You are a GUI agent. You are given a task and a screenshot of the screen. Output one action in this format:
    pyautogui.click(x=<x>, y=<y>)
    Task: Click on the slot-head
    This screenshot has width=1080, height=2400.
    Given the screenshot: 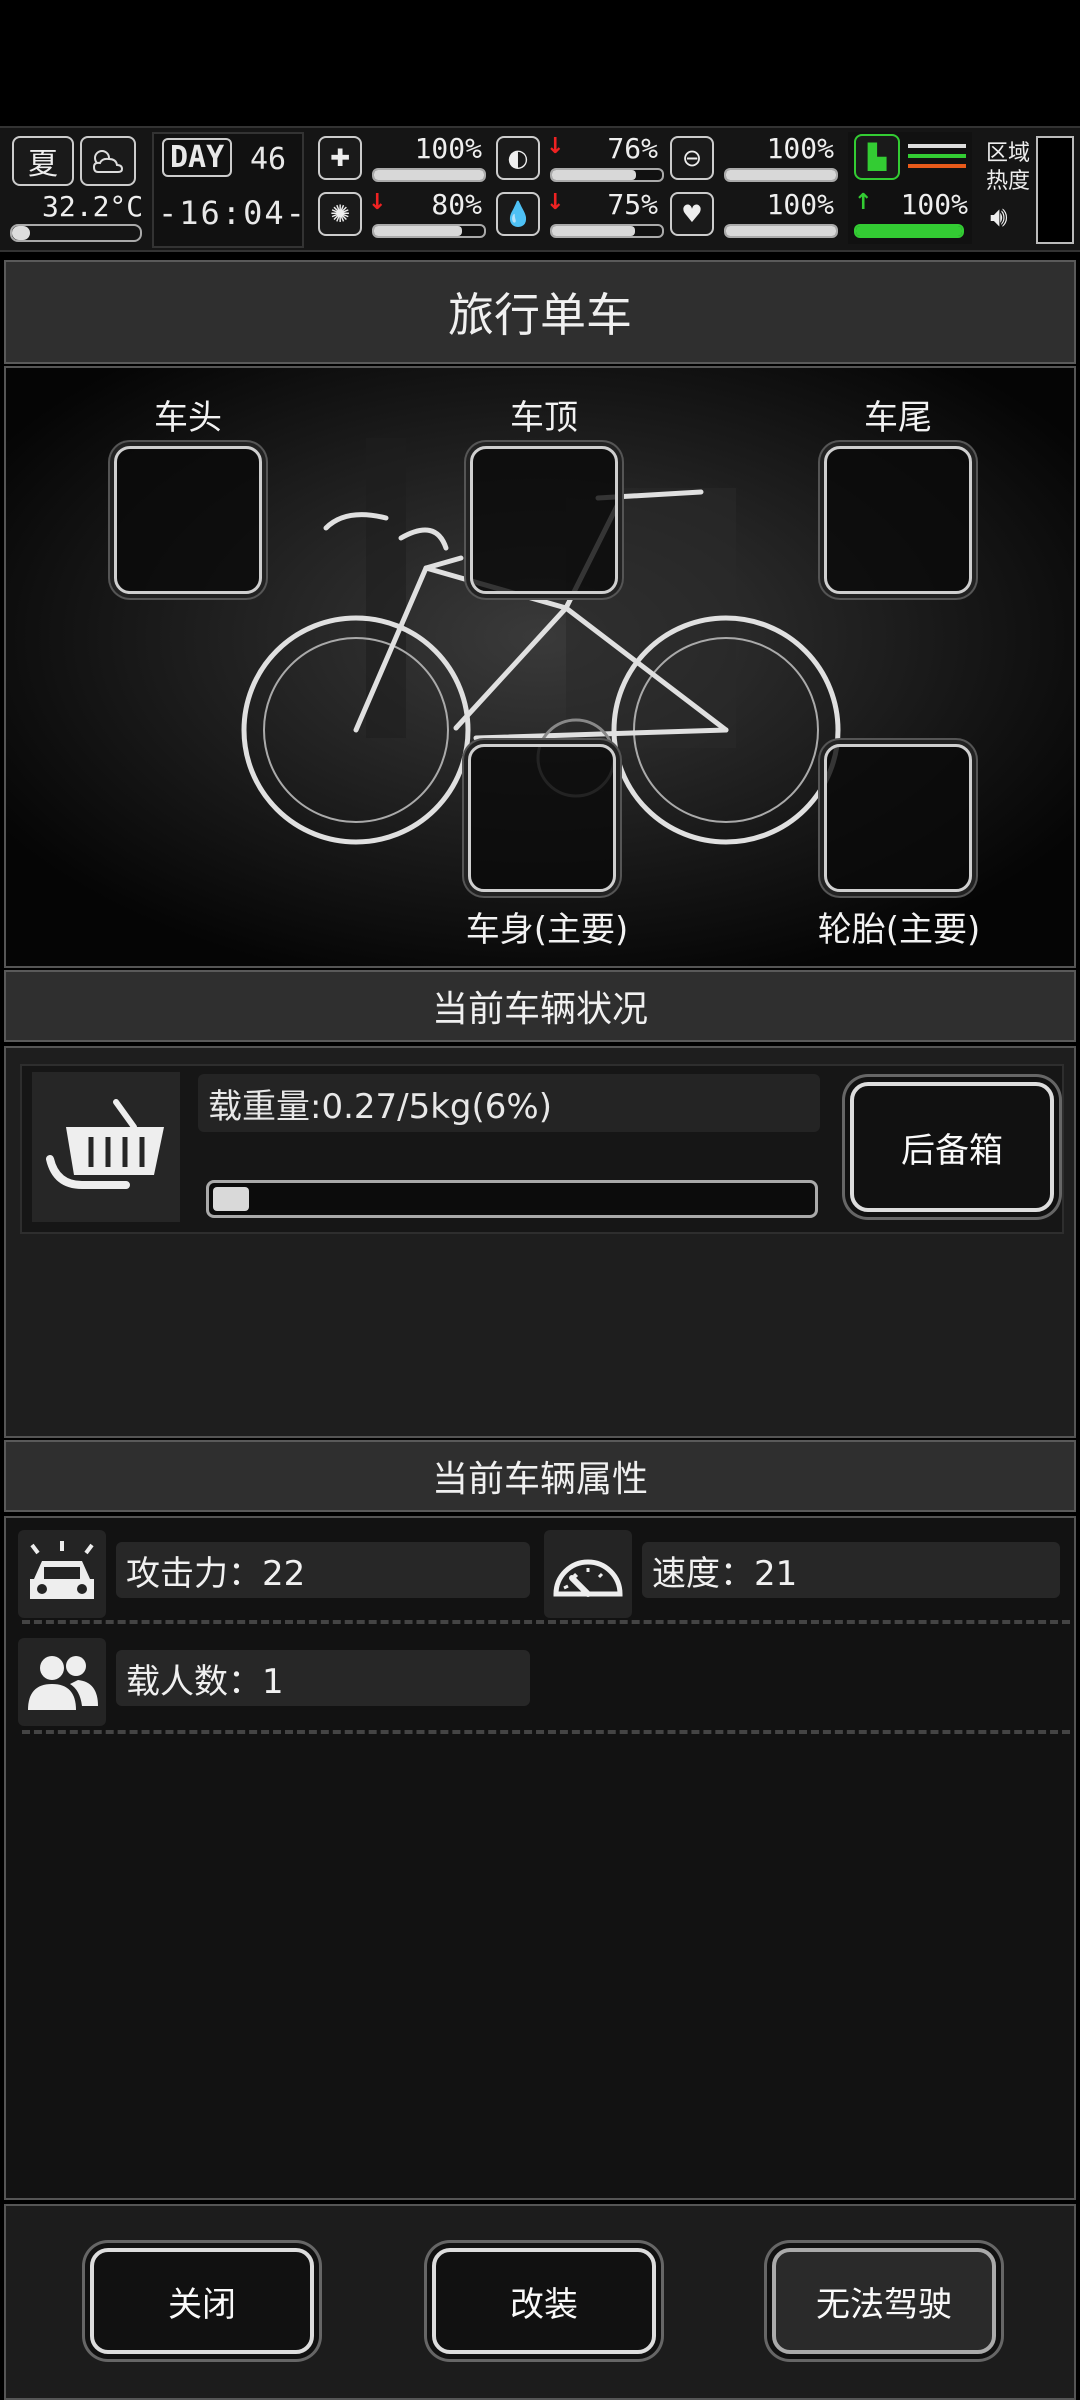 What is the action you would take?
    pyautogui.click(x=188, y=520)
    